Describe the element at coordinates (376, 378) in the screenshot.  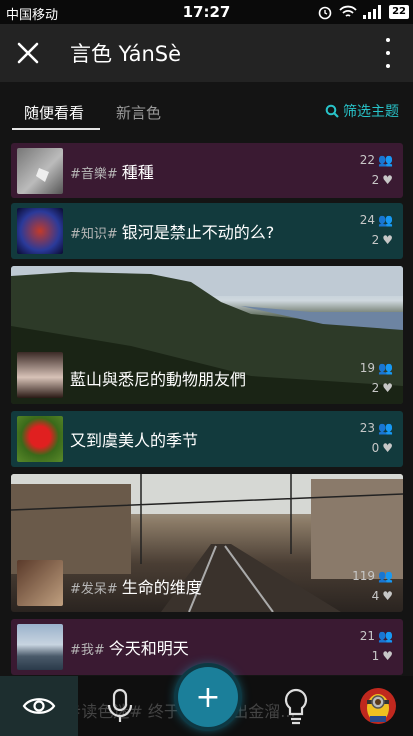
I see `card-stats: 19 👥 2 ♥` at that location.